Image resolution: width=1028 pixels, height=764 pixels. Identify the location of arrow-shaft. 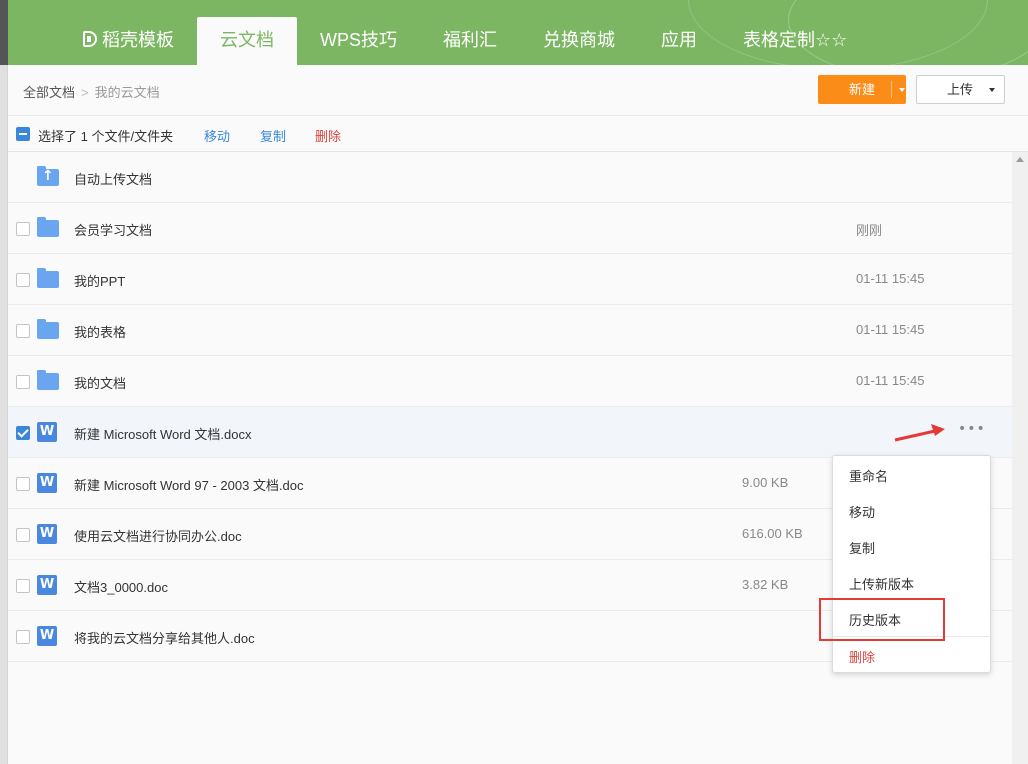
(915, 435).